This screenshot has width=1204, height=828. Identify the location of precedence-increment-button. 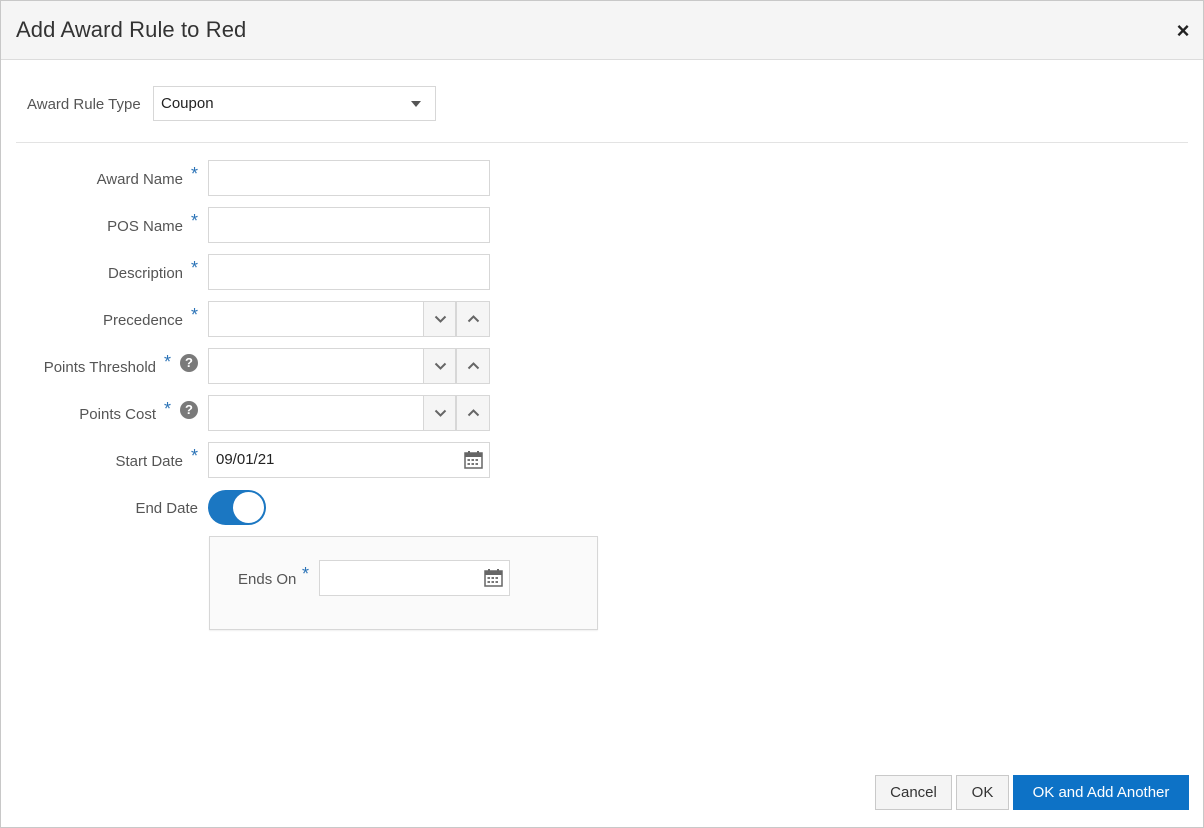
(473, 319).